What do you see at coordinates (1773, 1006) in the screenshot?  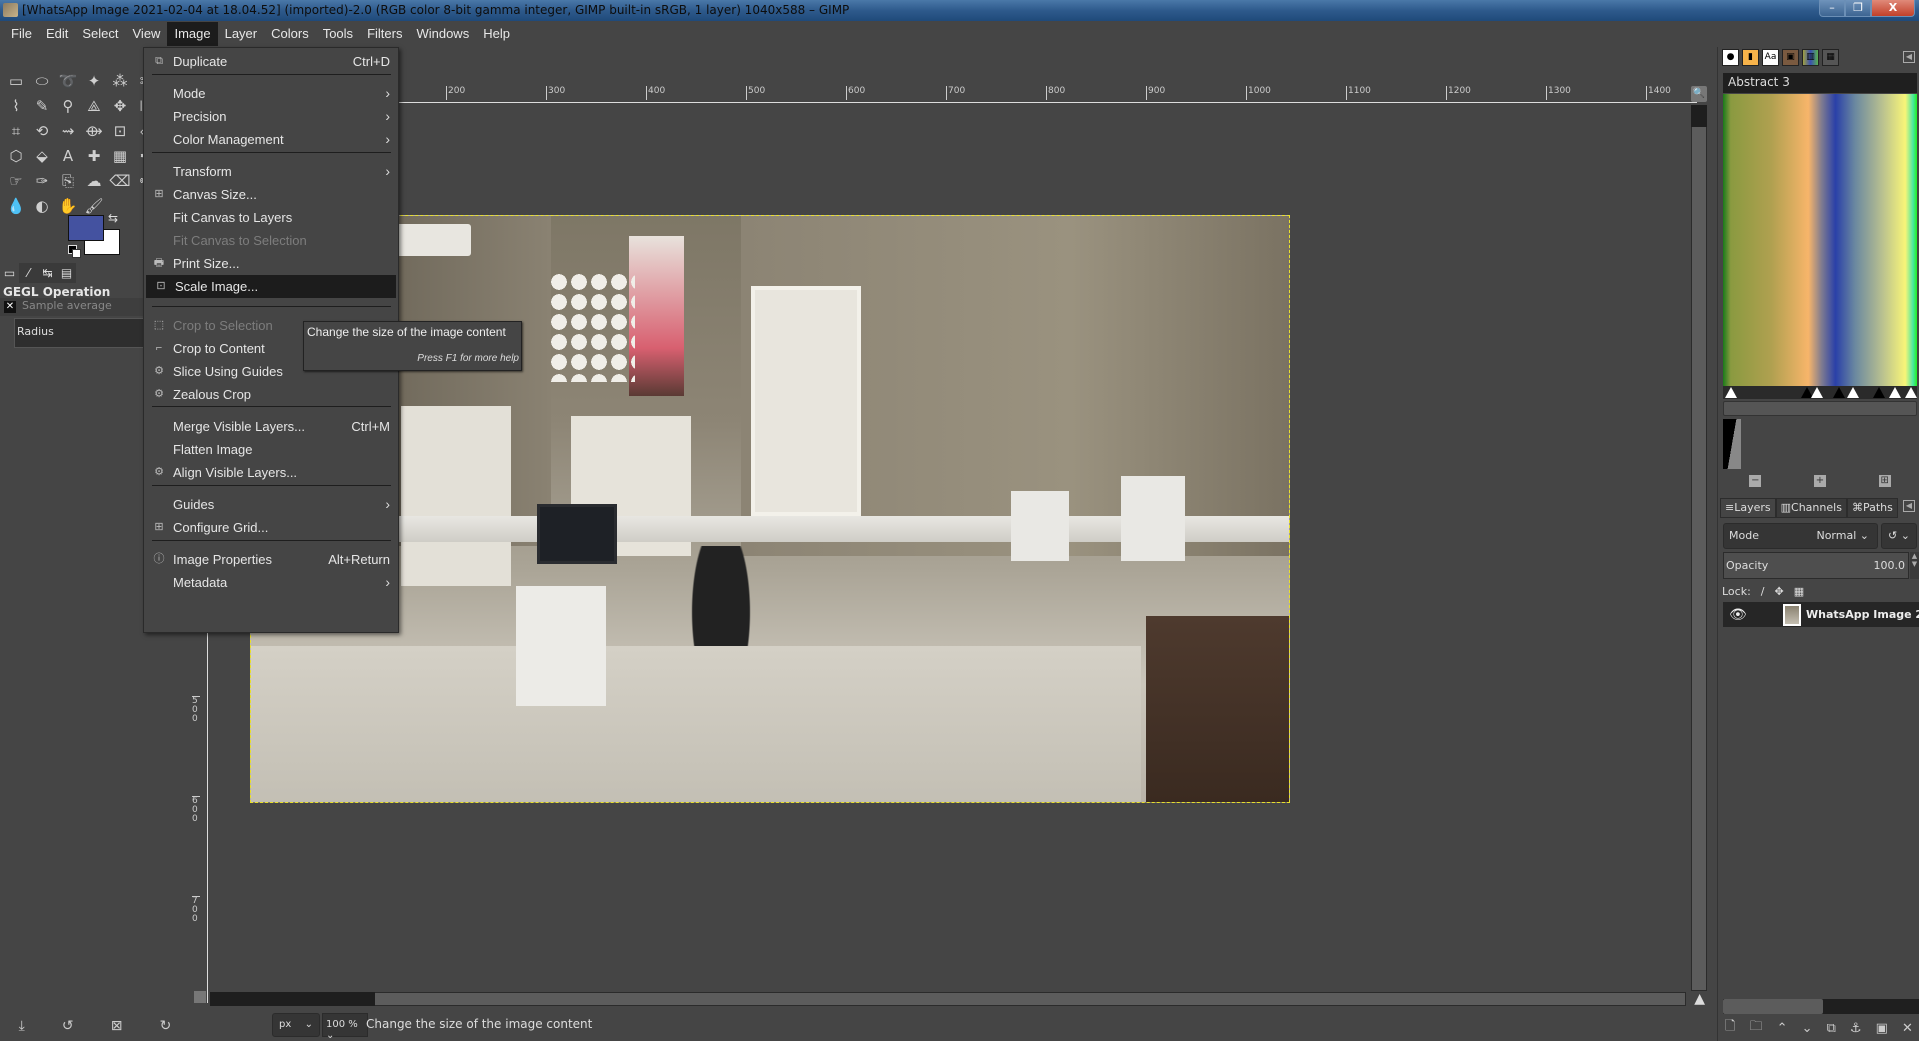 I see `layers-hscrollbar-thumb` at bounding box center [1773, 1006].